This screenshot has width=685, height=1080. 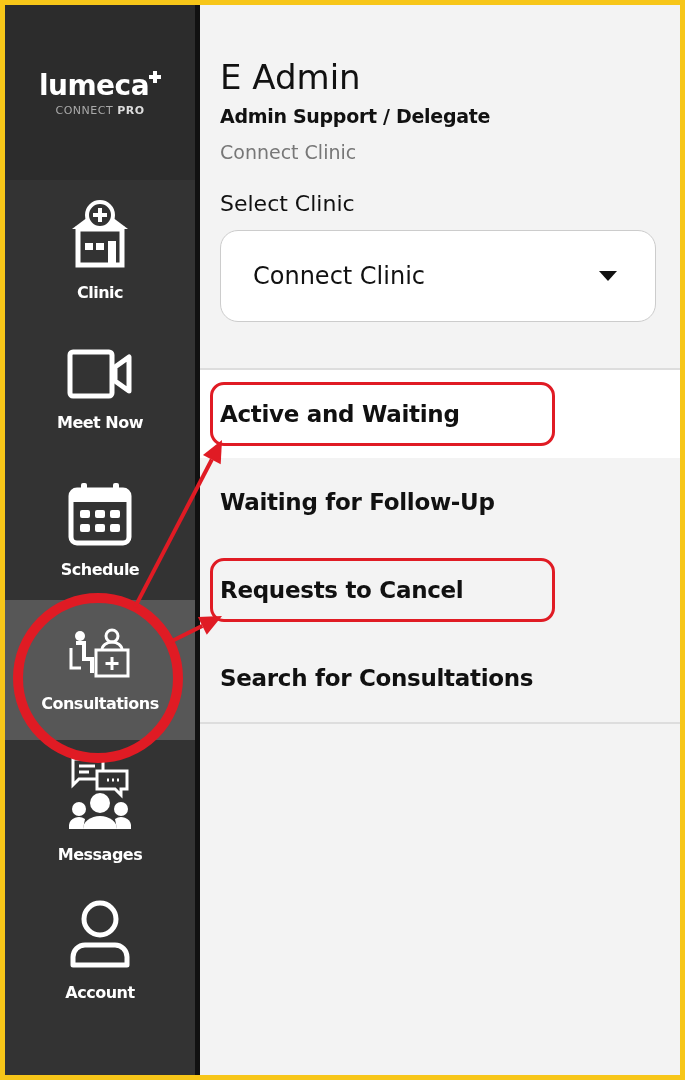 What do you see at coordinates (440, 414) in the screenshot?
I see `menu-item: Active and Waiting` at bounding box center [440, 414].